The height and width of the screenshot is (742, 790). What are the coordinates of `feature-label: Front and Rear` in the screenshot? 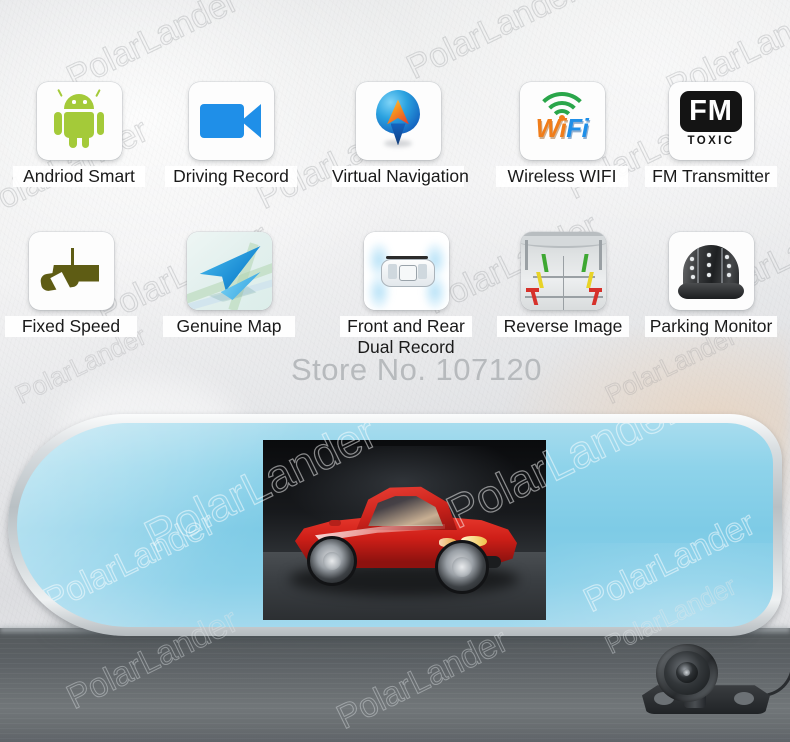 It's located at (406, 326).